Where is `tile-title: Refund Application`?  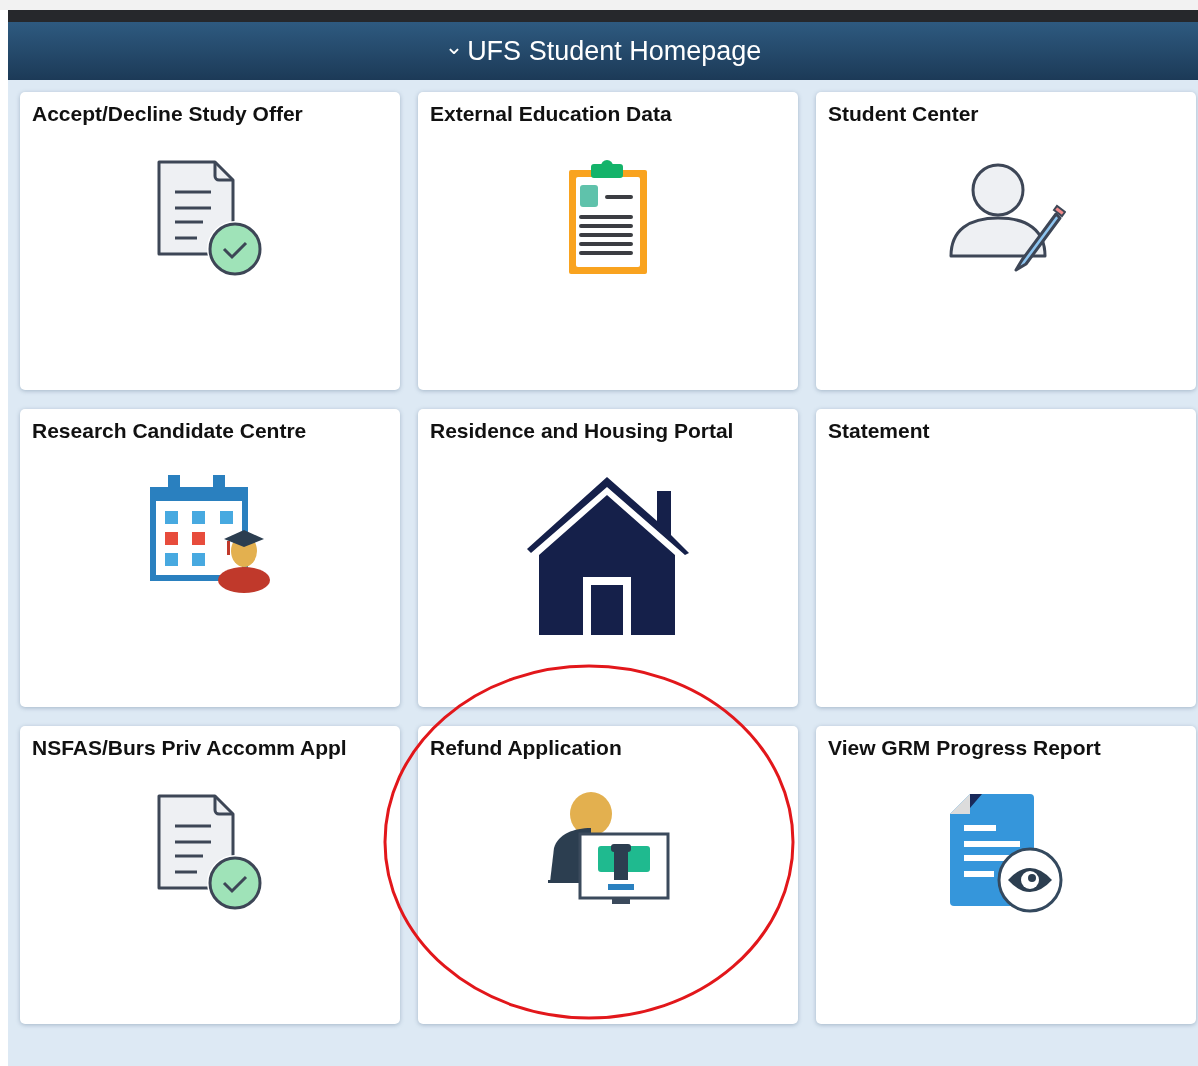
tile-title: Refund Application is located at coordinates (526, 748).